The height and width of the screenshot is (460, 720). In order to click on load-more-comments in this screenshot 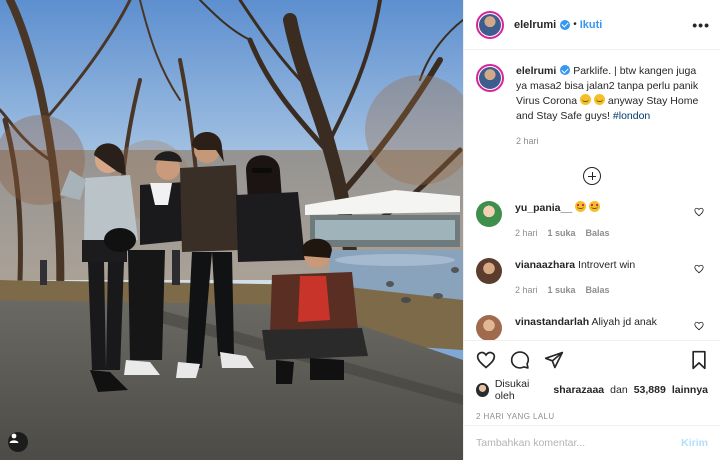, I will do `click(592, 176)`.